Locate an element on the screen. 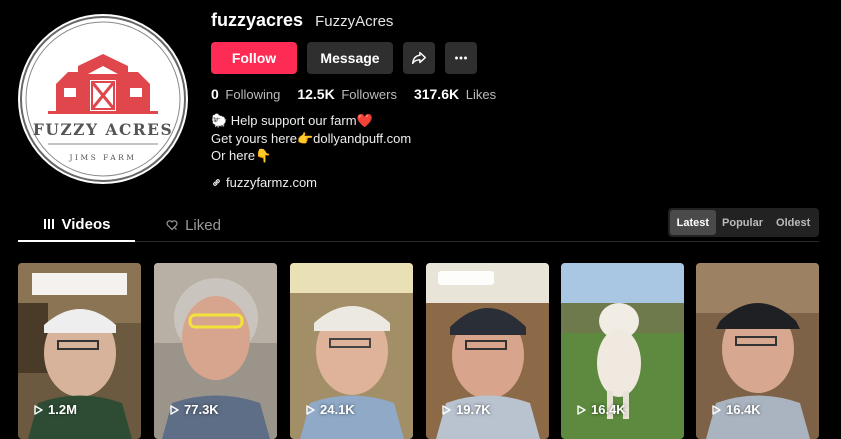 This screenshot has width=841, height=439. following-label: Following is located at coordinates (253, 94).